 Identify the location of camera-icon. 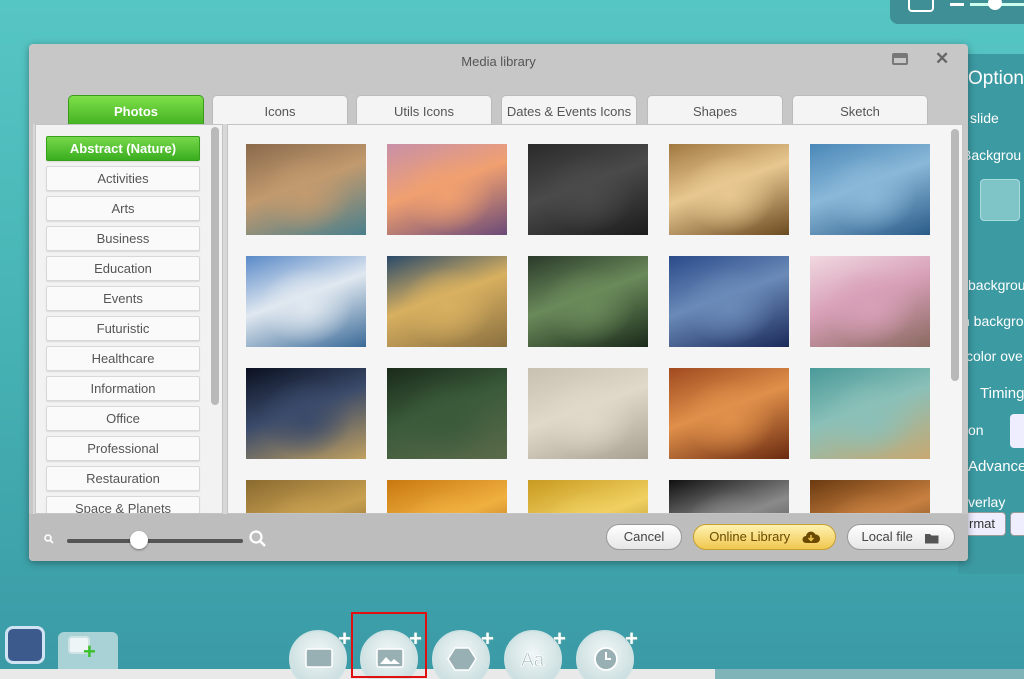
(921, 6).